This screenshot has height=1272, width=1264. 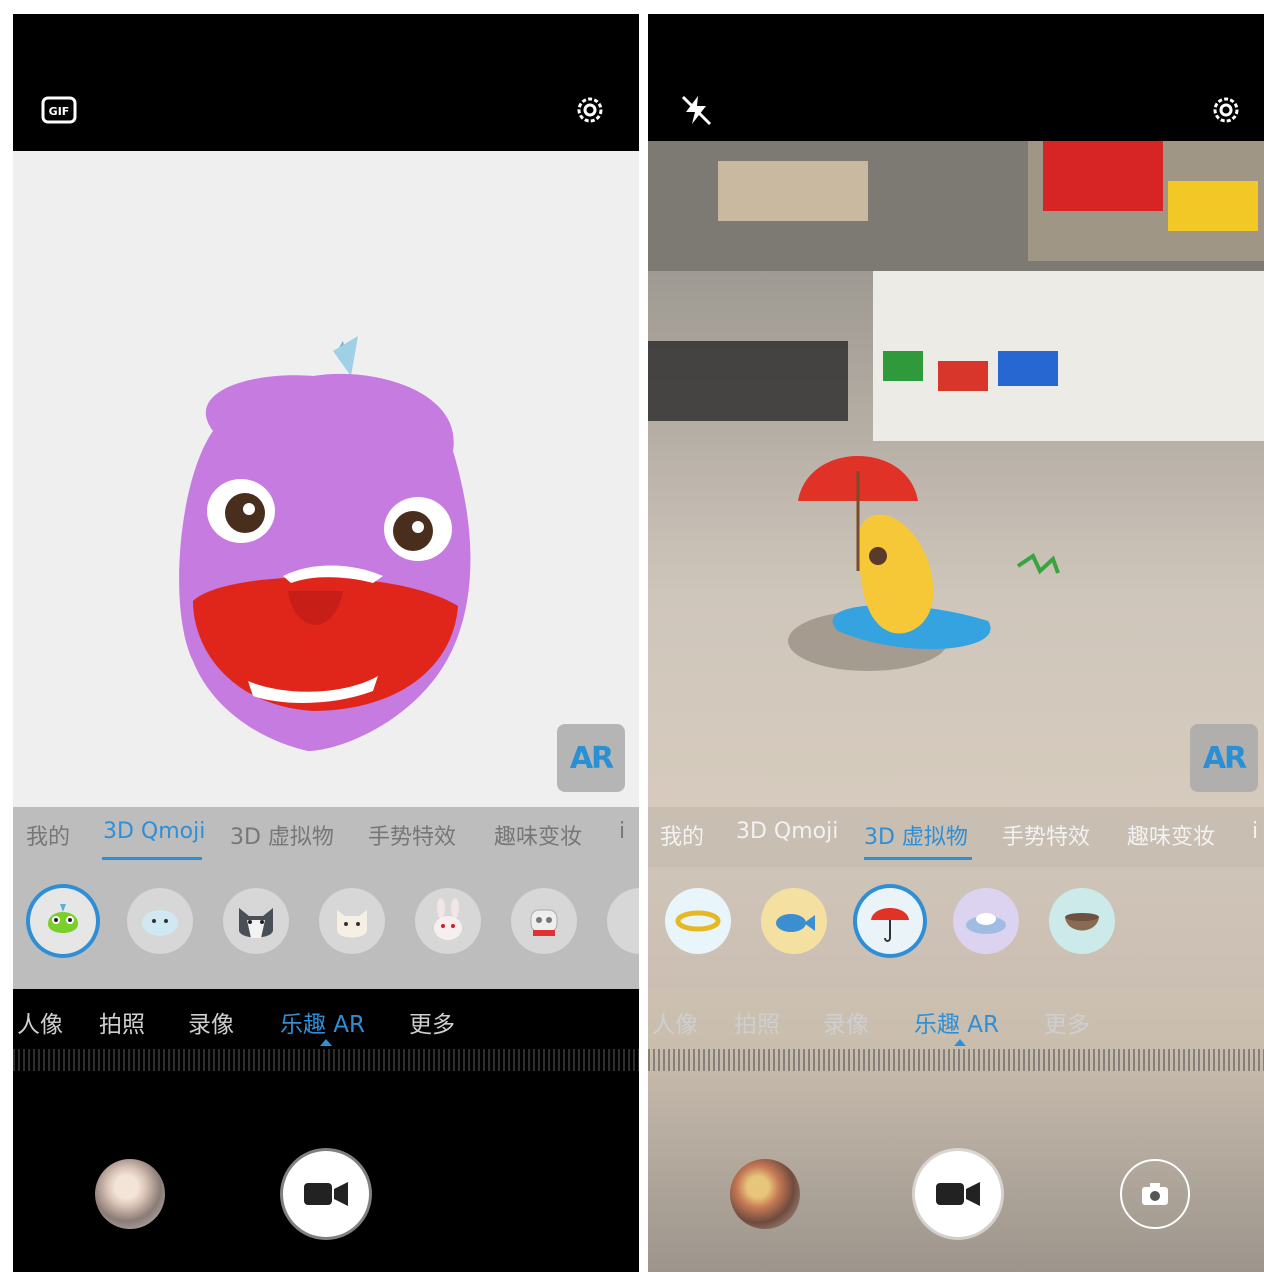 I want to click on switch-to-photo-button, so click(x=1155, y=1194).